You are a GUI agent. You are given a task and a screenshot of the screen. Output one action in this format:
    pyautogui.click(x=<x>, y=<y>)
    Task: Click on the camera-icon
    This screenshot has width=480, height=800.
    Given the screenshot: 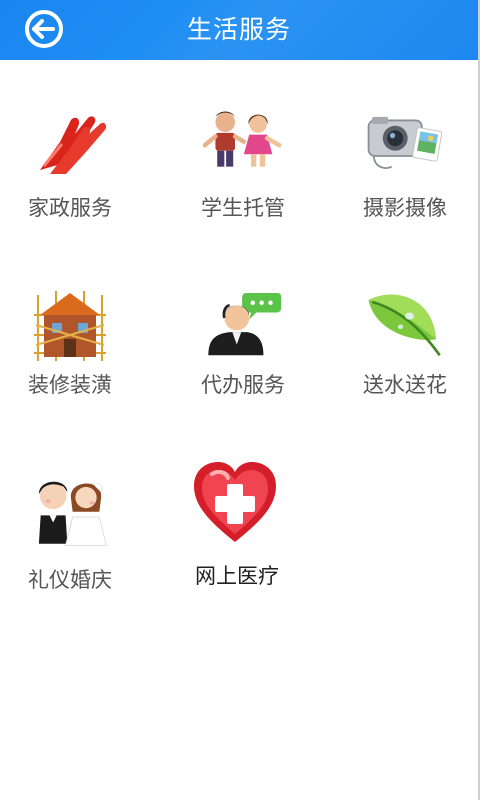 What is the action you would take?
    pyautogui.click(x=405, y=142)
    